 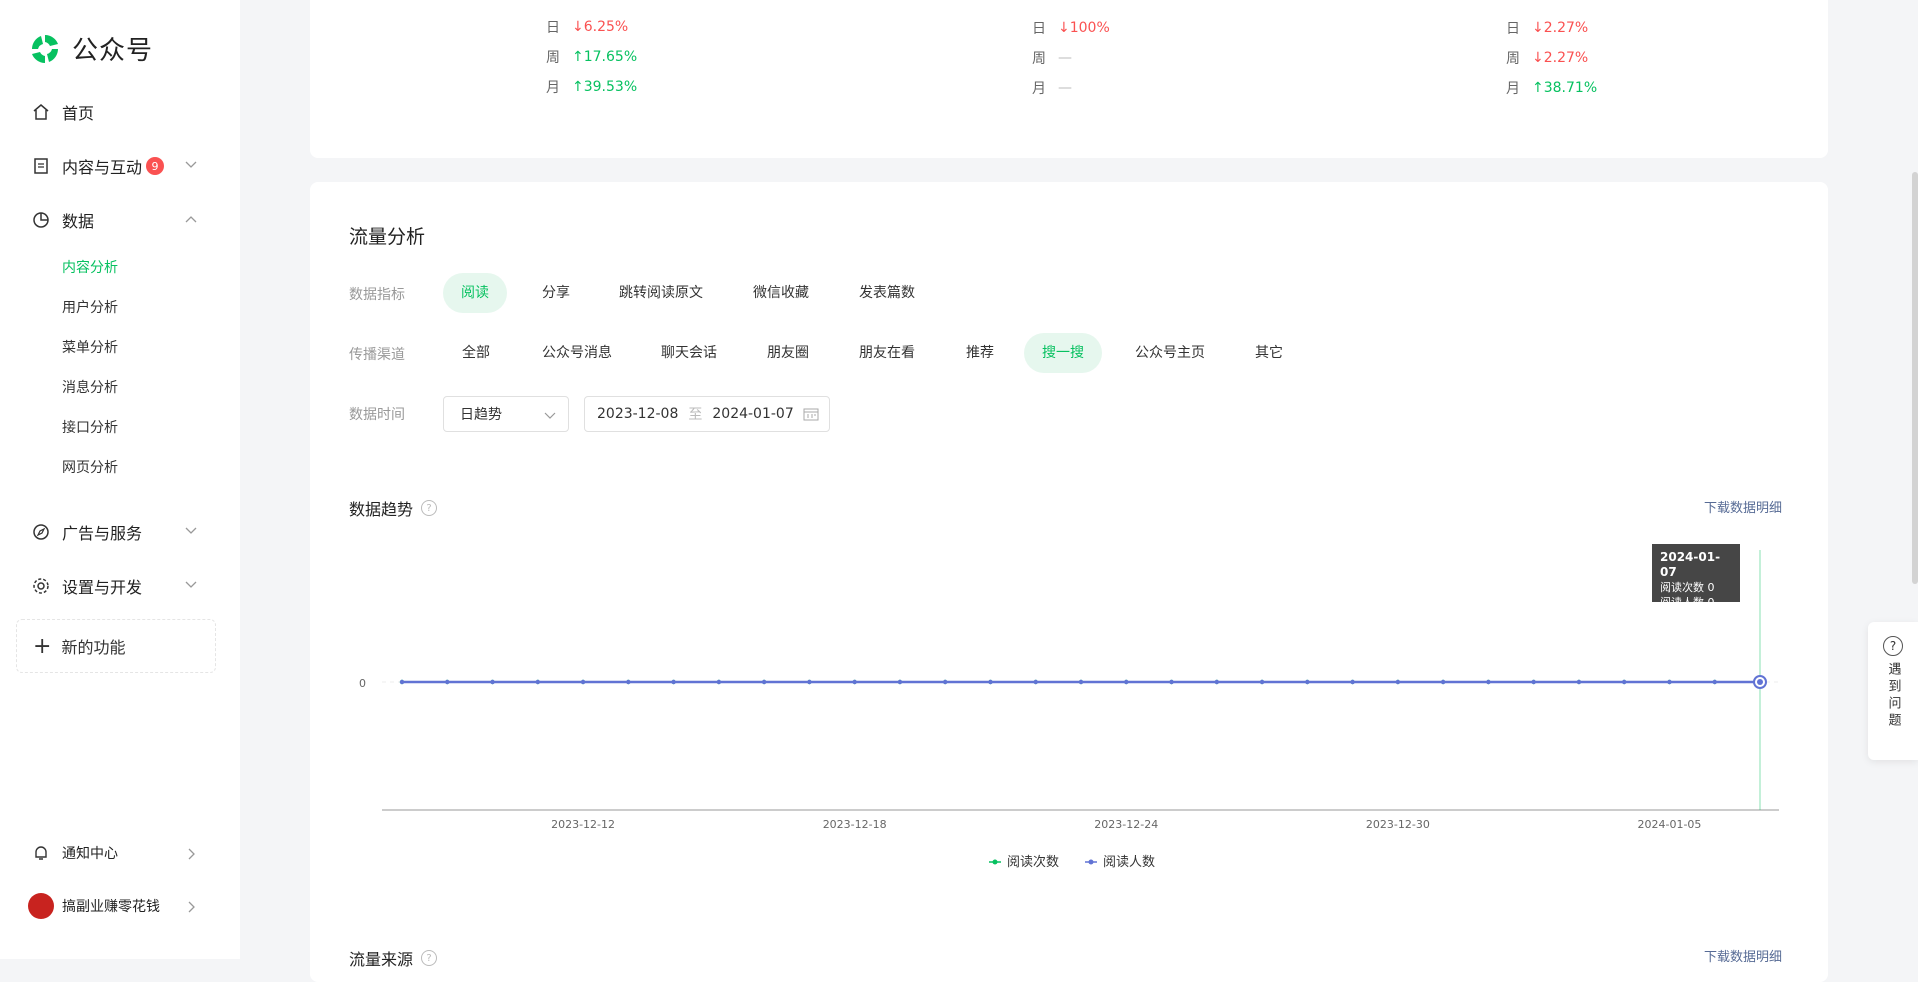 What do you see at coordinates (377, 415) in the screenshot?
I see `time-label: 数据时间` at bounding box center [377, 415].